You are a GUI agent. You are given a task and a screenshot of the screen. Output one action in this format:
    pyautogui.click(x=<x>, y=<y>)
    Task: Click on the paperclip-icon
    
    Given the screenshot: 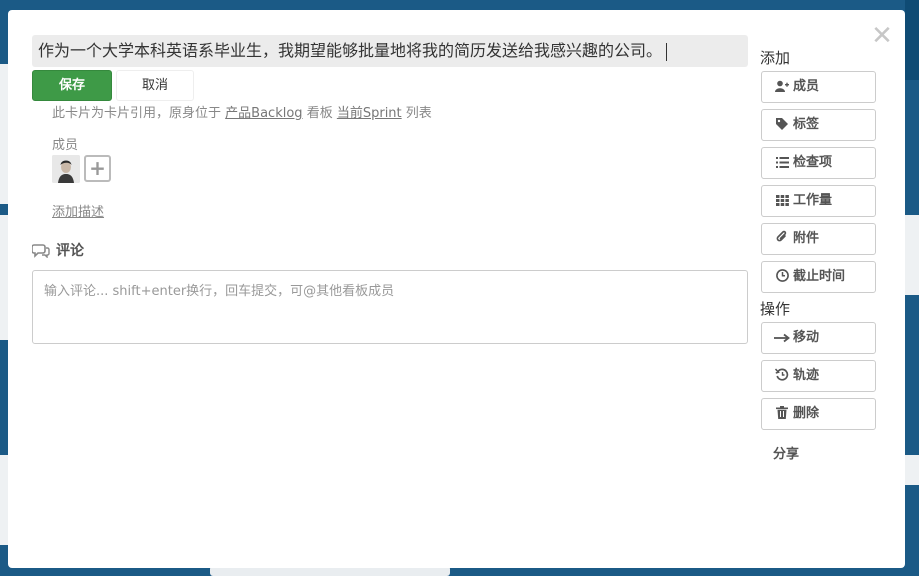 What is the action you would take?
    pyautogui.click(x=782, y=241)
    